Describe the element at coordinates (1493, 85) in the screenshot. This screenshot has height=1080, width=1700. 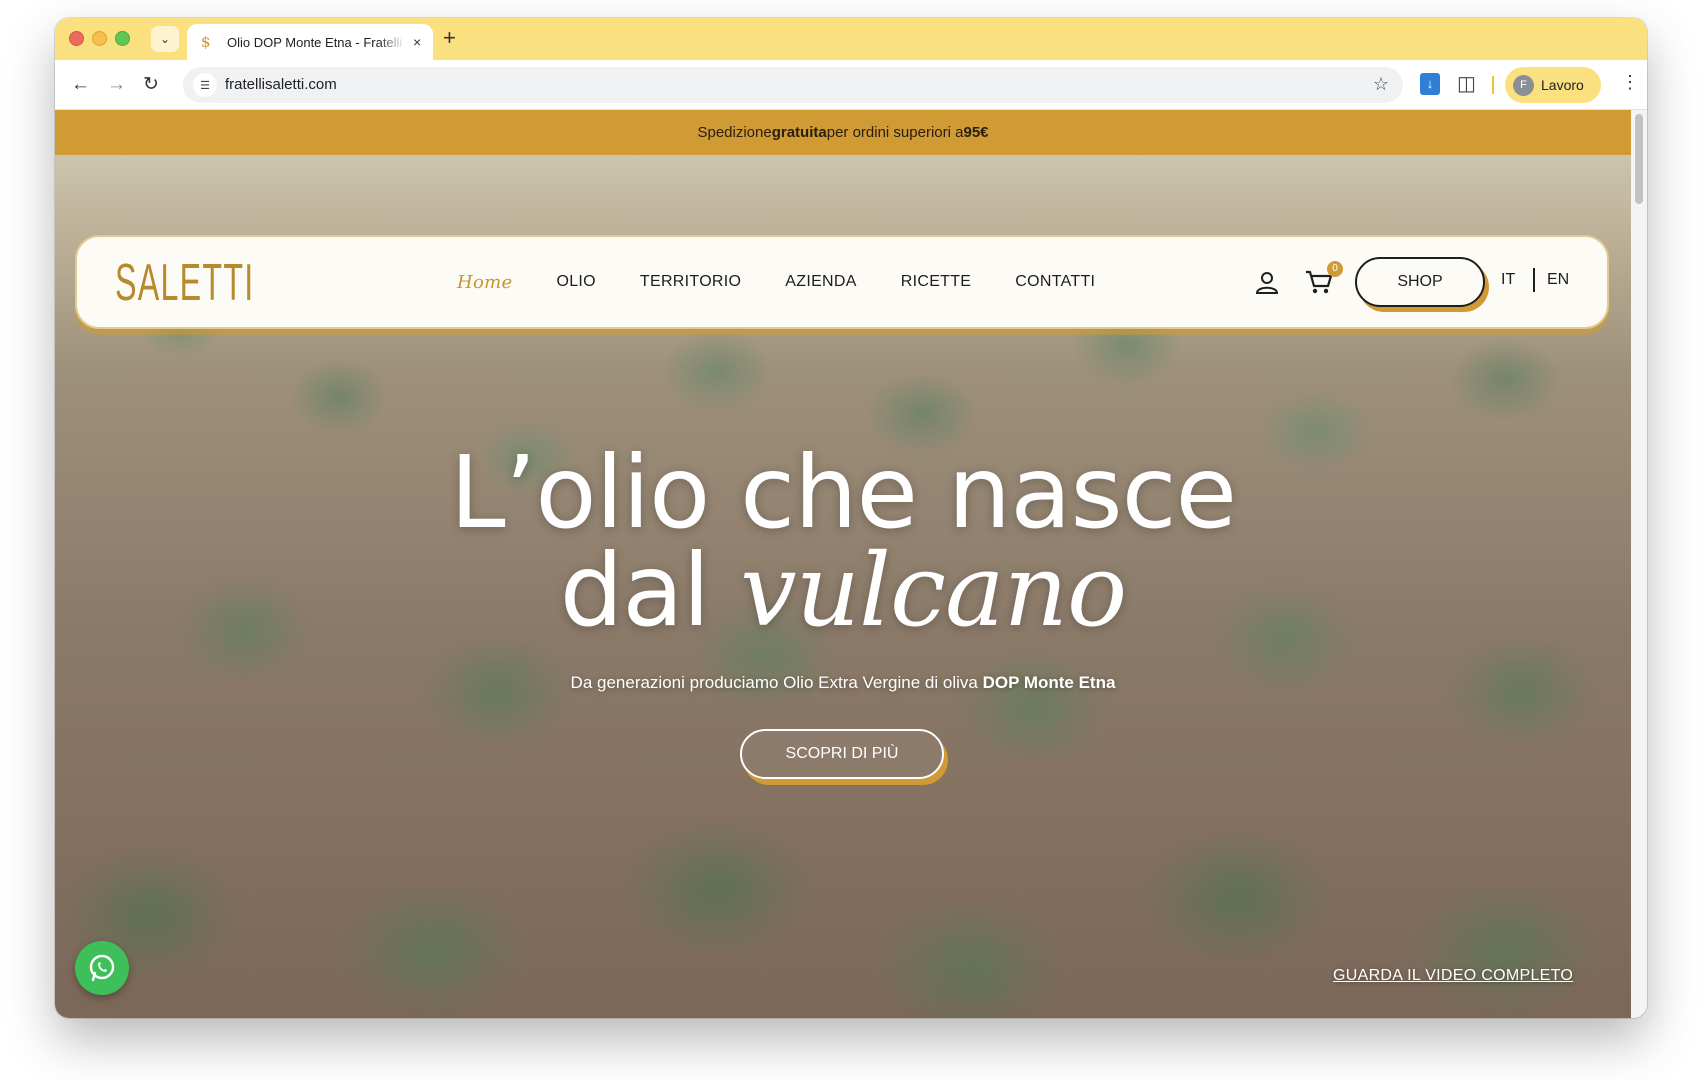
I see `toolbar-divider` at that location.